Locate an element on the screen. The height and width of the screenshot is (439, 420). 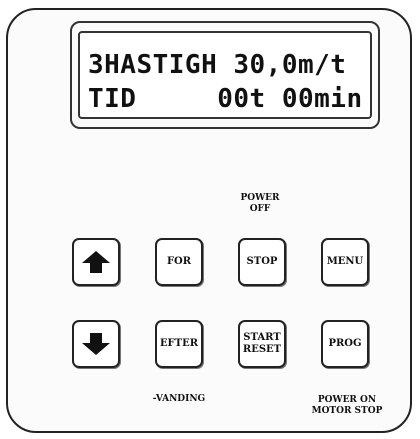
vanding-caption: -VANDING is located at coordinates (179, 399).